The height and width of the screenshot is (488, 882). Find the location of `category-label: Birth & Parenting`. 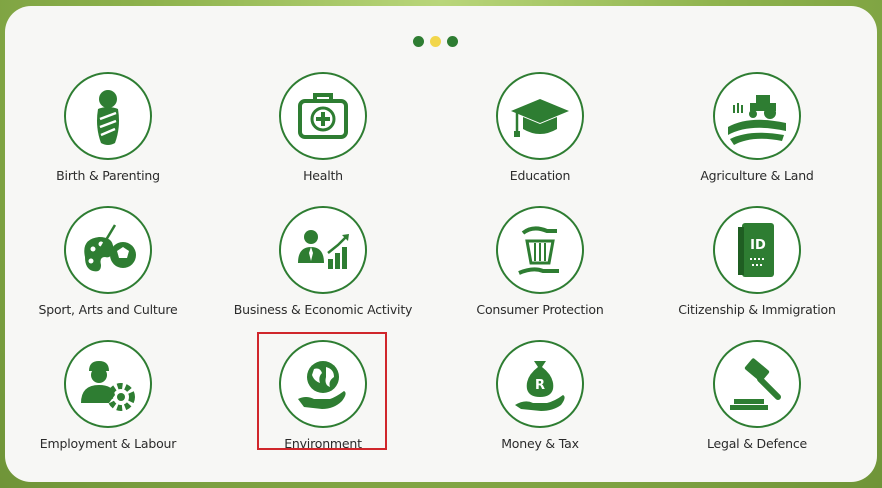

category-label: Birth & Parenting is located at coordinates (108, 175).